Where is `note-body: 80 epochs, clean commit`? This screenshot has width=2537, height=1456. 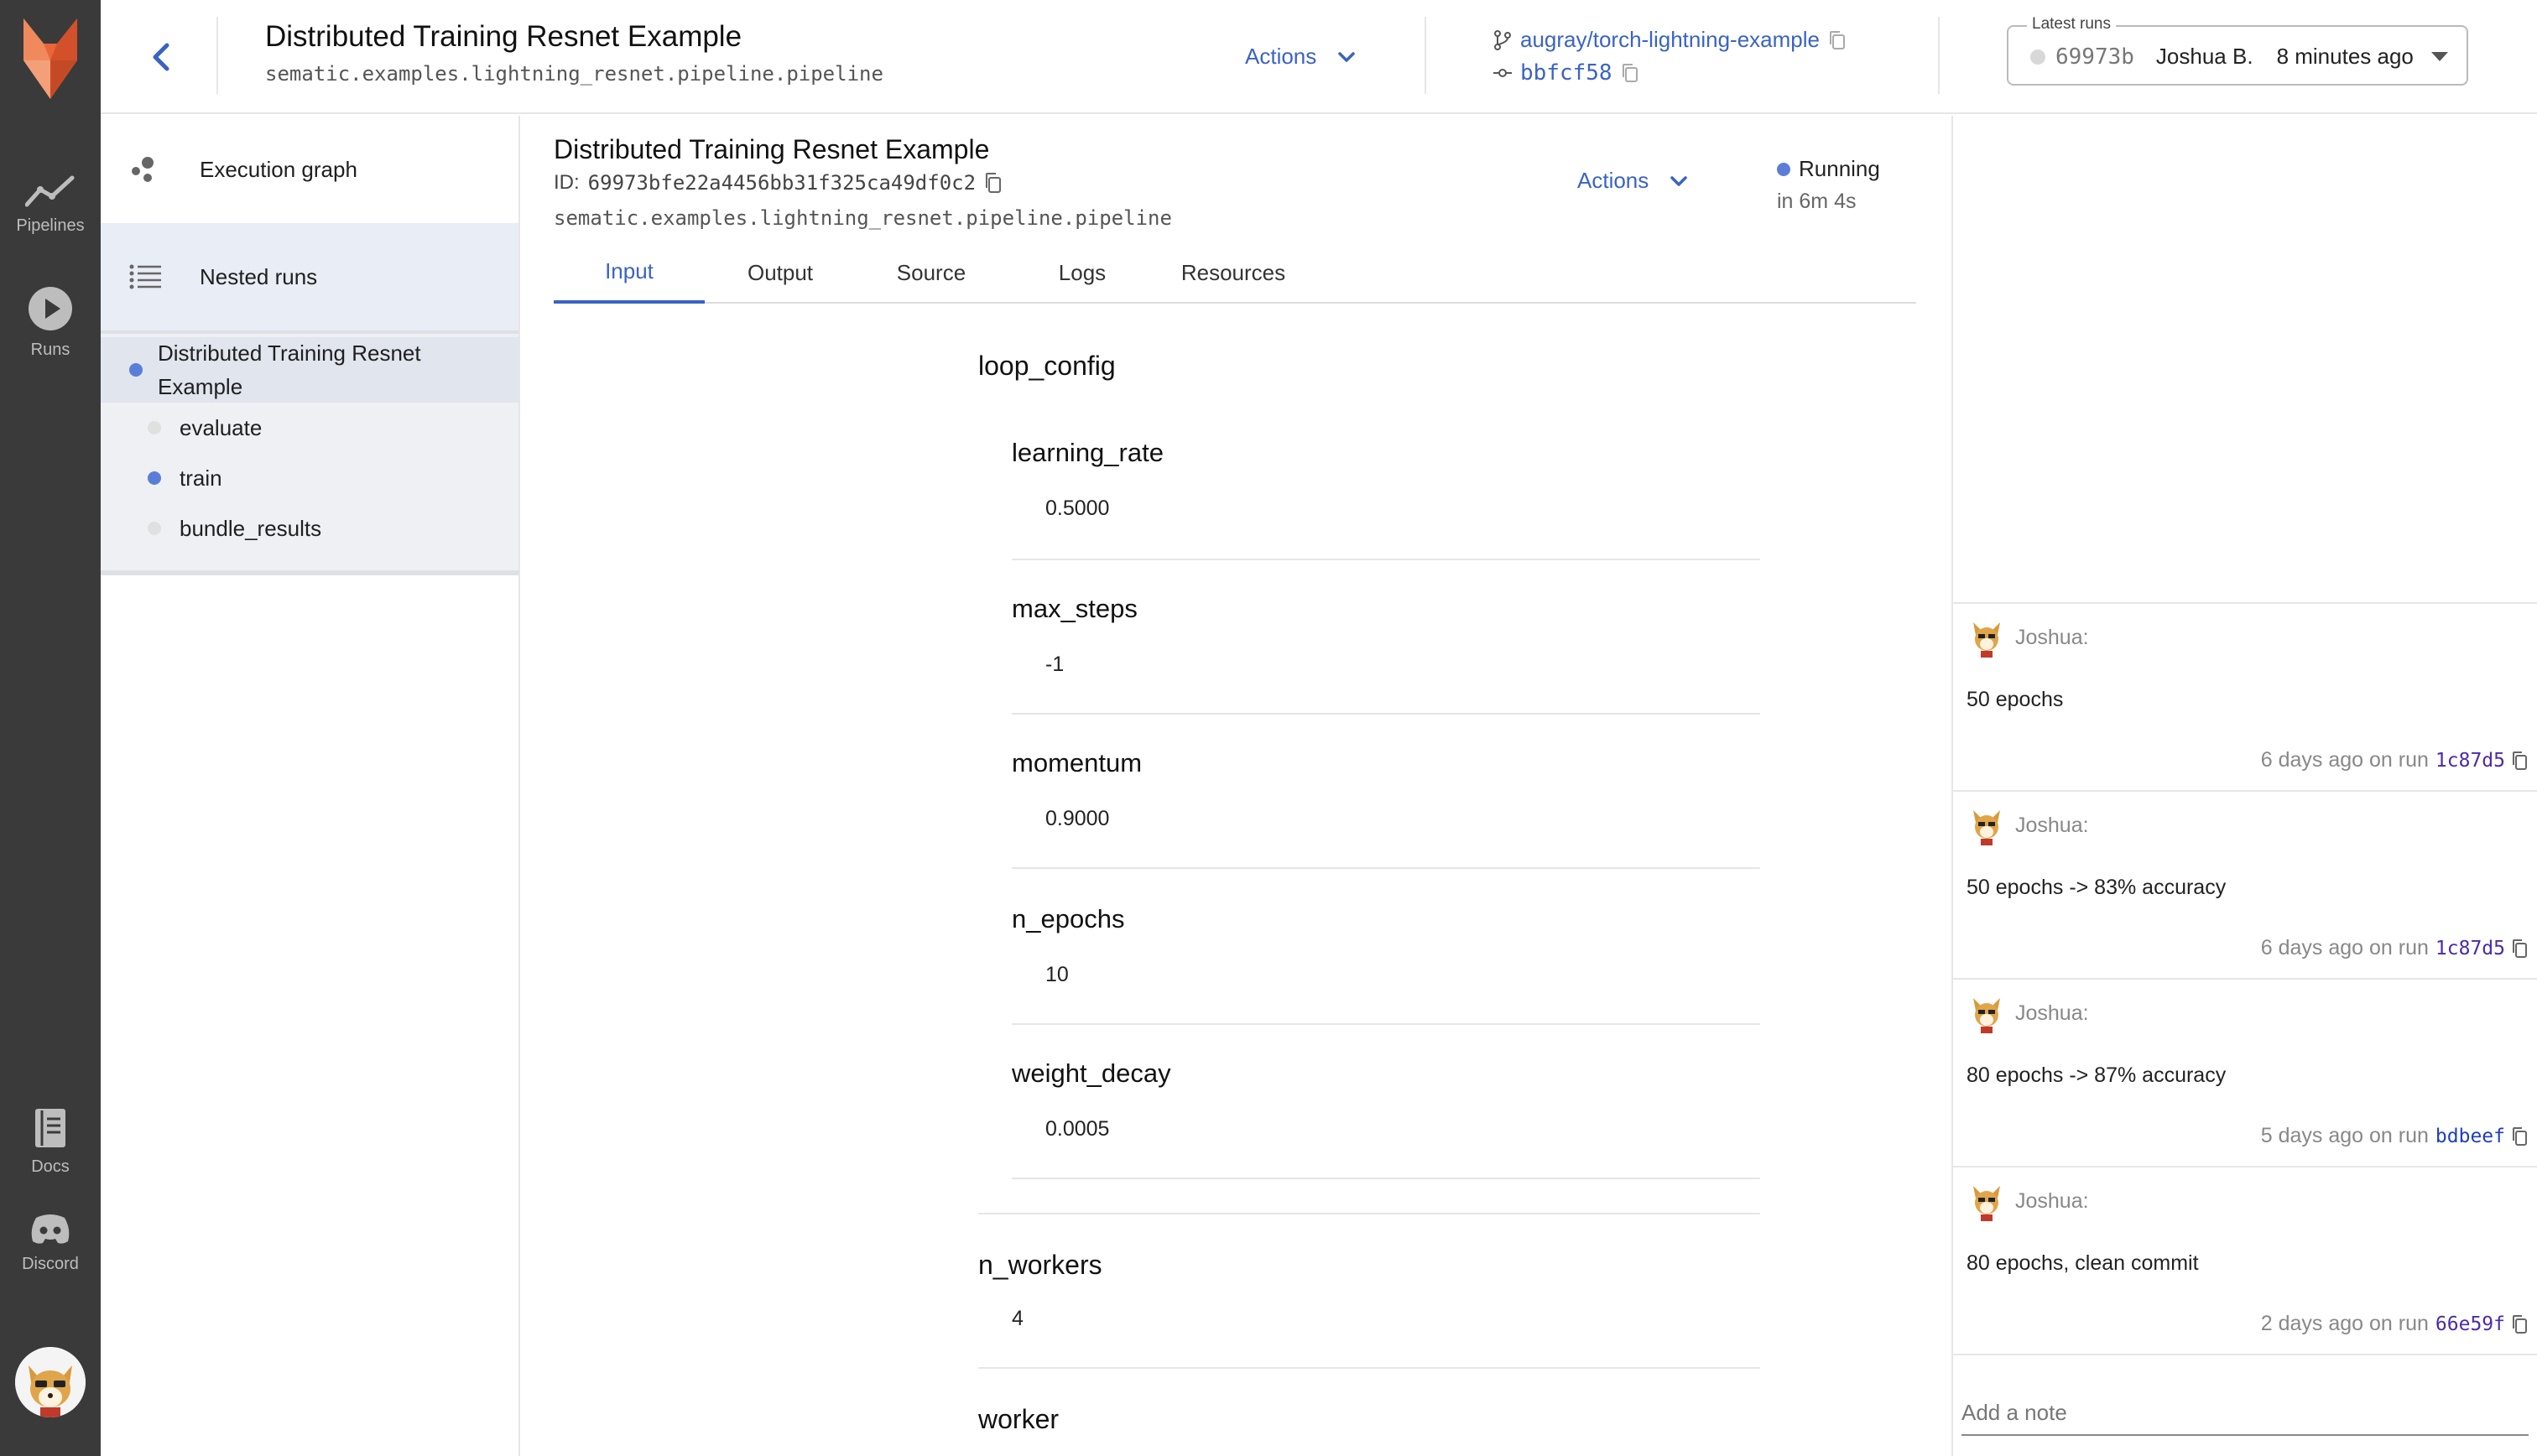 note-body: 80 epochs, clean commit is located at coordinates (2083, 1263).